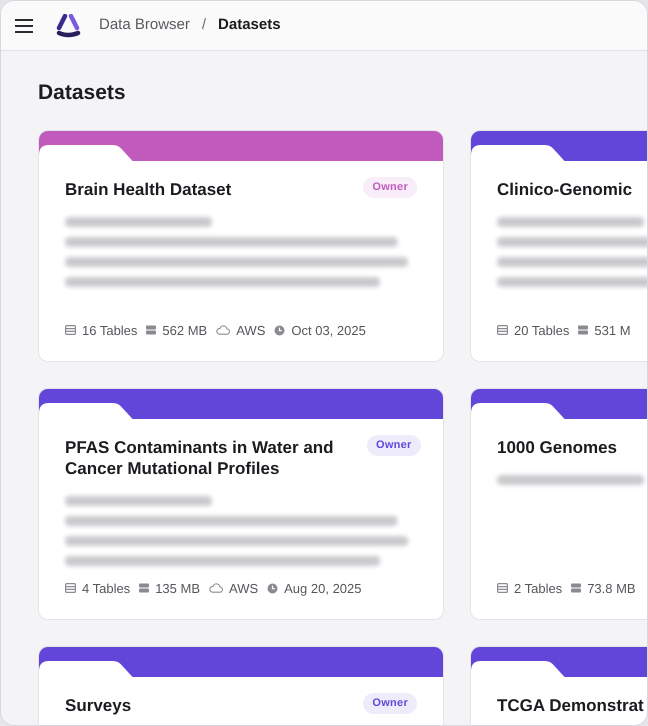 This screenshot has width=648, height=726. Describe the element at coordinates (241, 685) in the screenshot. I see `dataset-card: Surveys Owner` at that location.